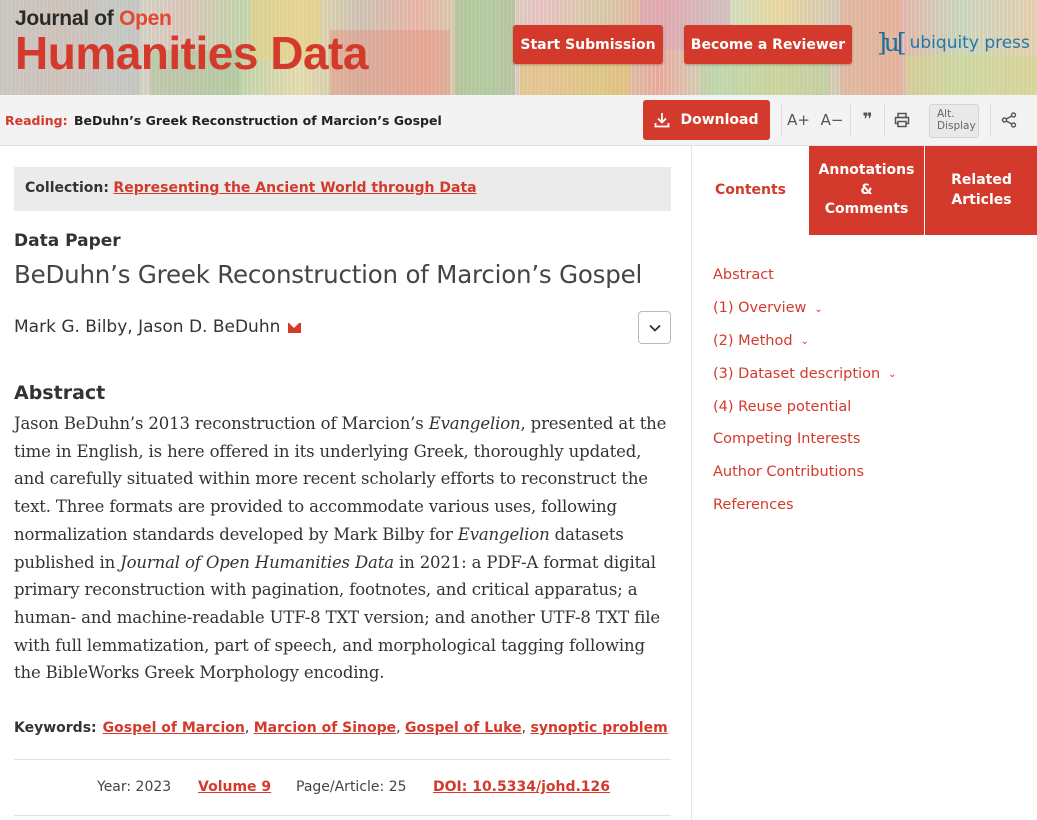 The height and width of the screenshot is (820, 1037). Describe the element at coordinates (768, 44) in the screenshot. I see `become-reviewer-button: Become a Reviewer` at that location.